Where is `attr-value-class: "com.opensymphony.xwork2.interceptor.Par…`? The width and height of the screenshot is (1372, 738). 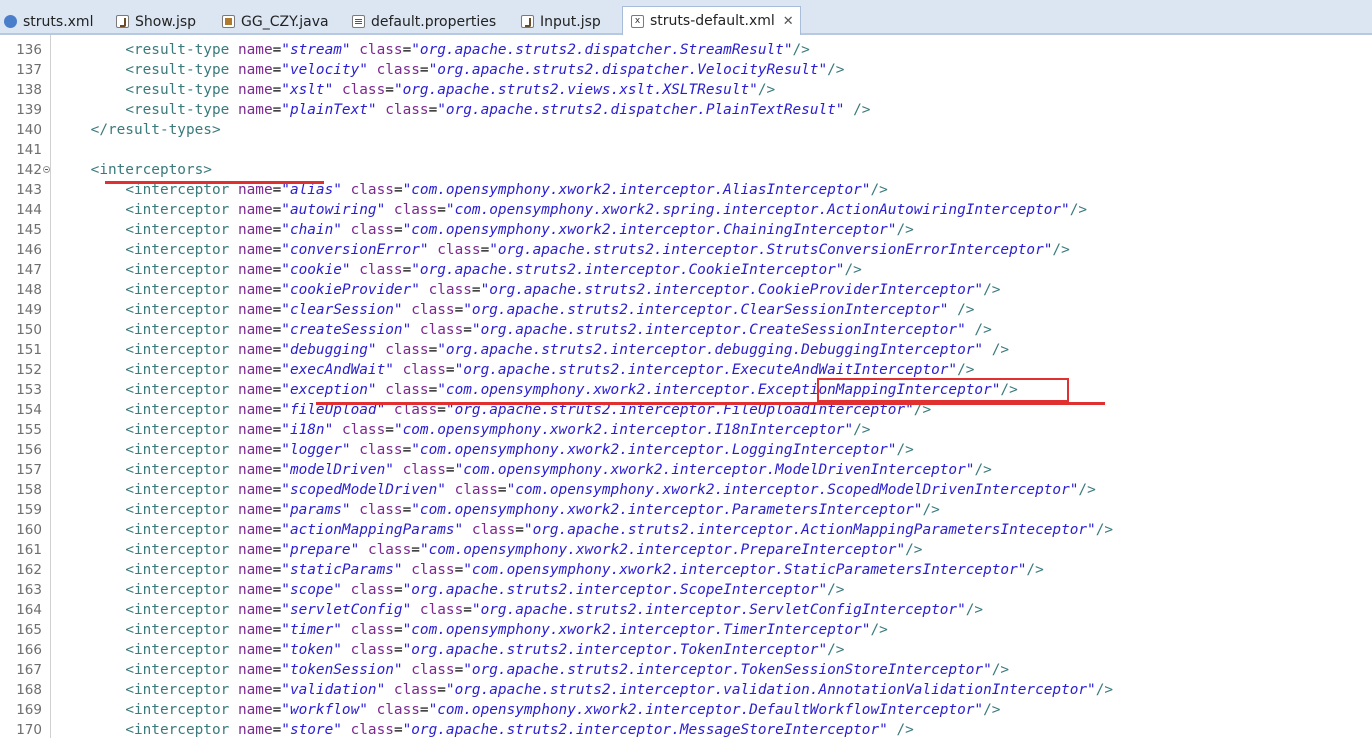
attr-value-class: "com.opensymphony.xwork2.interceptor.Par… is located at coordinates (667, 510).